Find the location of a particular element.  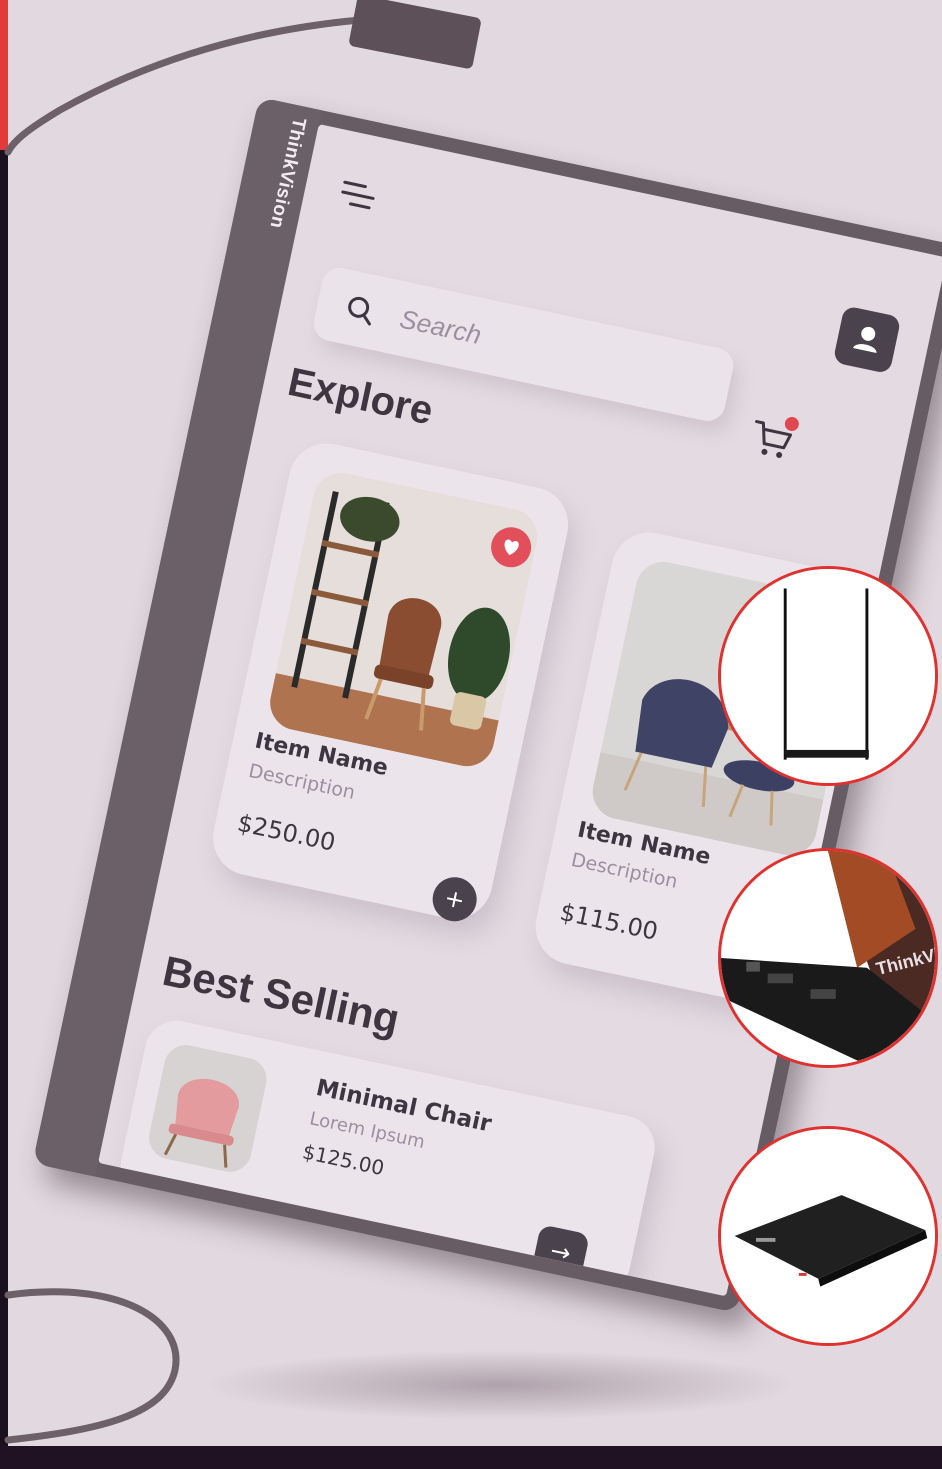

add-to-cart-button: + is located at coordinates (454, 899).